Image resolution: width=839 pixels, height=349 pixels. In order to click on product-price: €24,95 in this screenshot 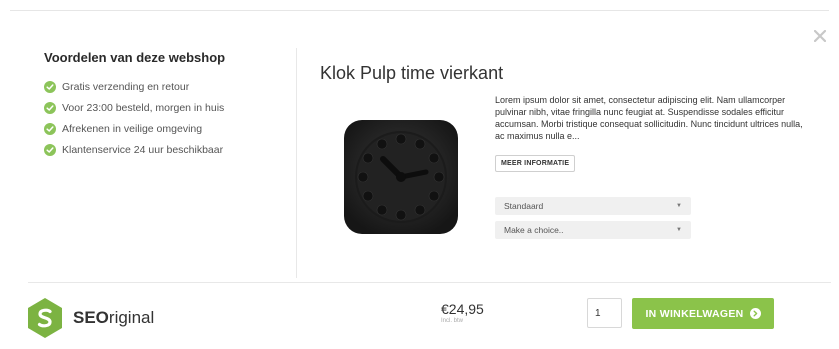, I will do `click(462, 309)`.